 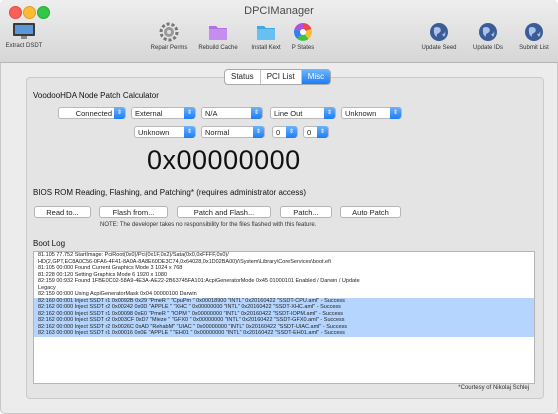 I want to click on repair-perms-label: Repair Perms, so click(x=169, y=48).